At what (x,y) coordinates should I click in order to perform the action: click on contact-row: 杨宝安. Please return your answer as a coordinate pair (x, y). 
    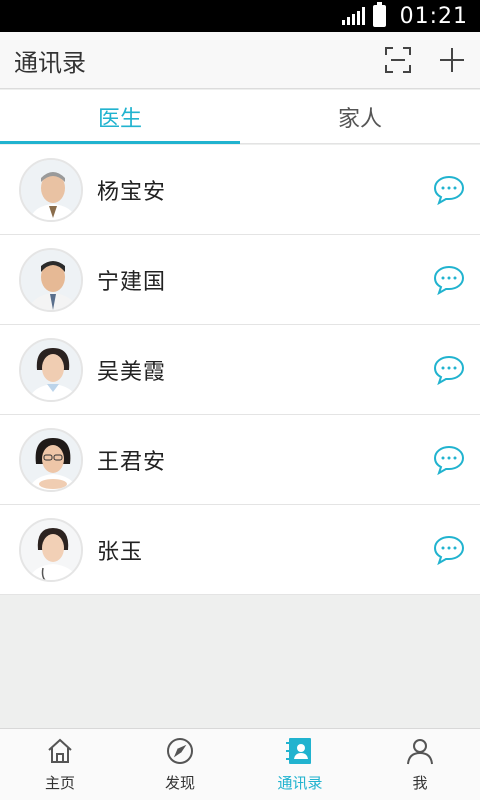
    Looking at the image, I should click on (240, 190).